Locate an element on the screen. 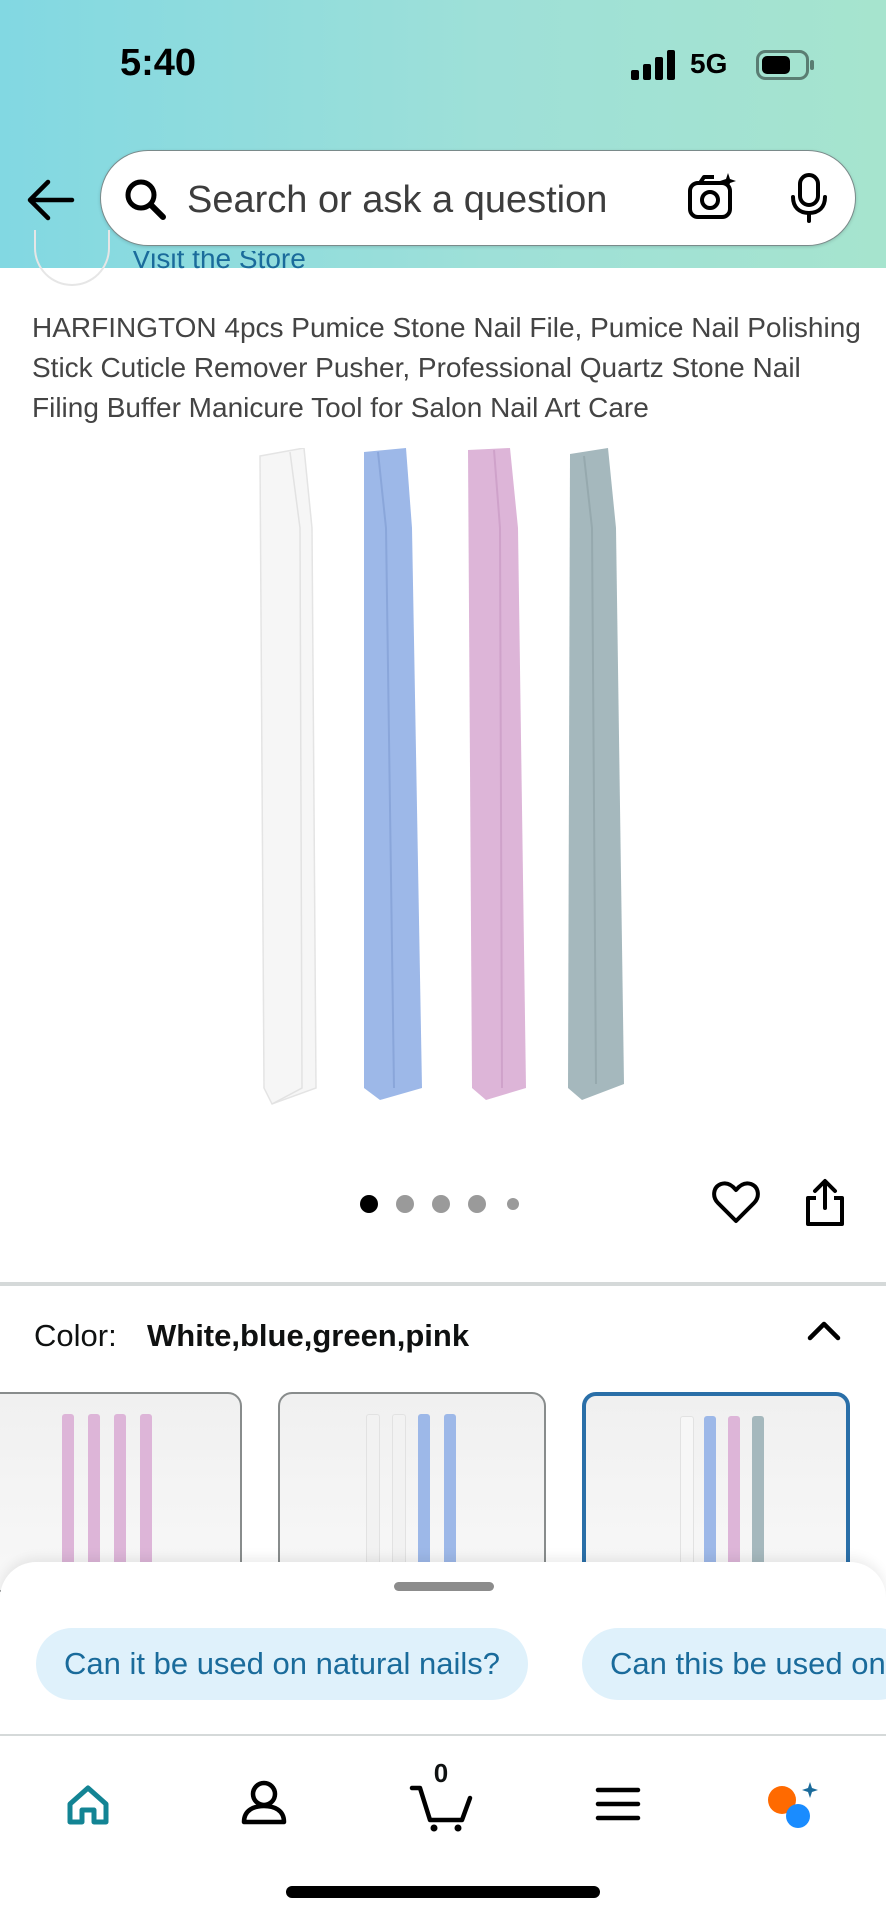 The image size is (886, 1922). color-value: White,blue,green,pink is located at coordinates (308, 1335).